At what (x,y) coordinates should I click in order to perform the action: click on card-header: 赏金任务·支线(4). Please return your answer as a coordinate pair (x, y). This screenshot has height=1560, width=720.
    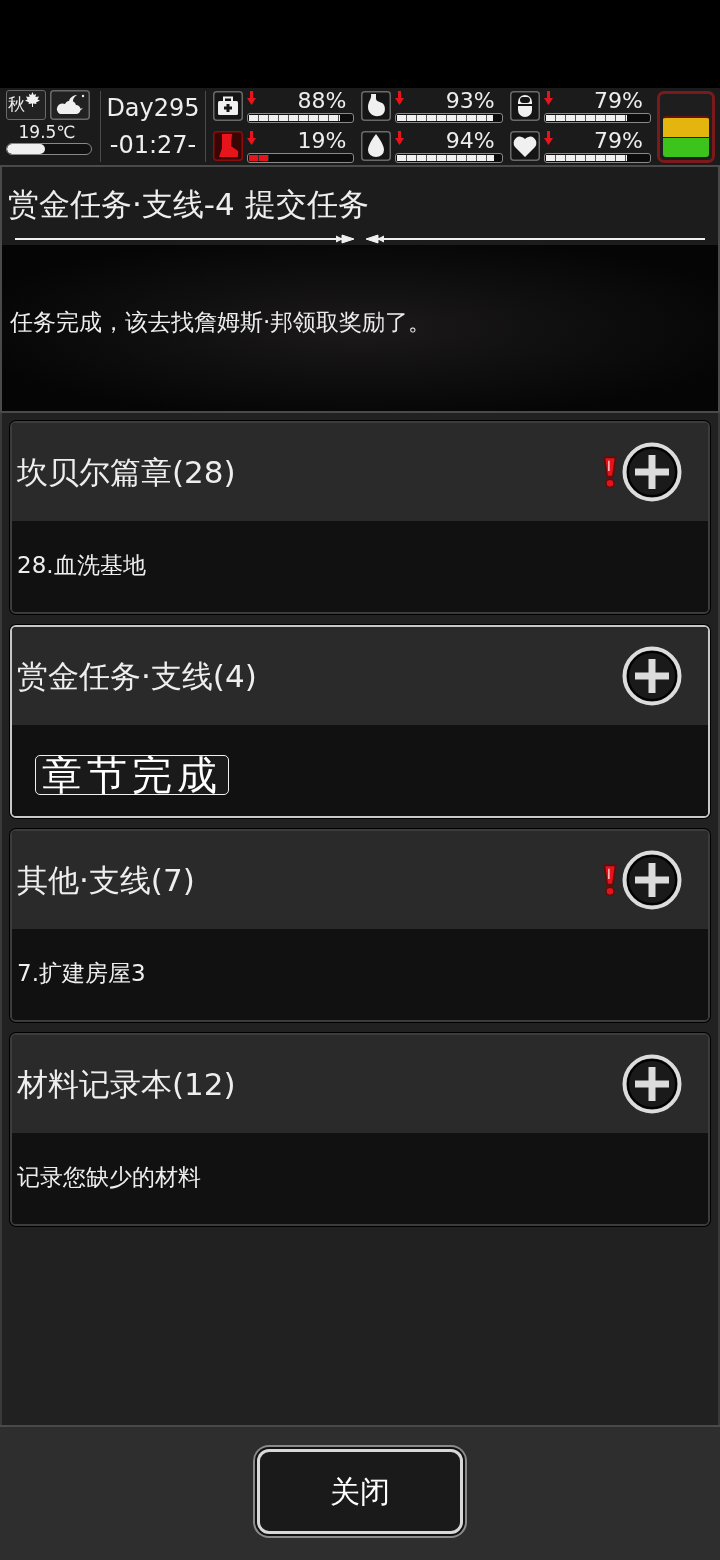
    Looking at the image, I should click on (360, 676).